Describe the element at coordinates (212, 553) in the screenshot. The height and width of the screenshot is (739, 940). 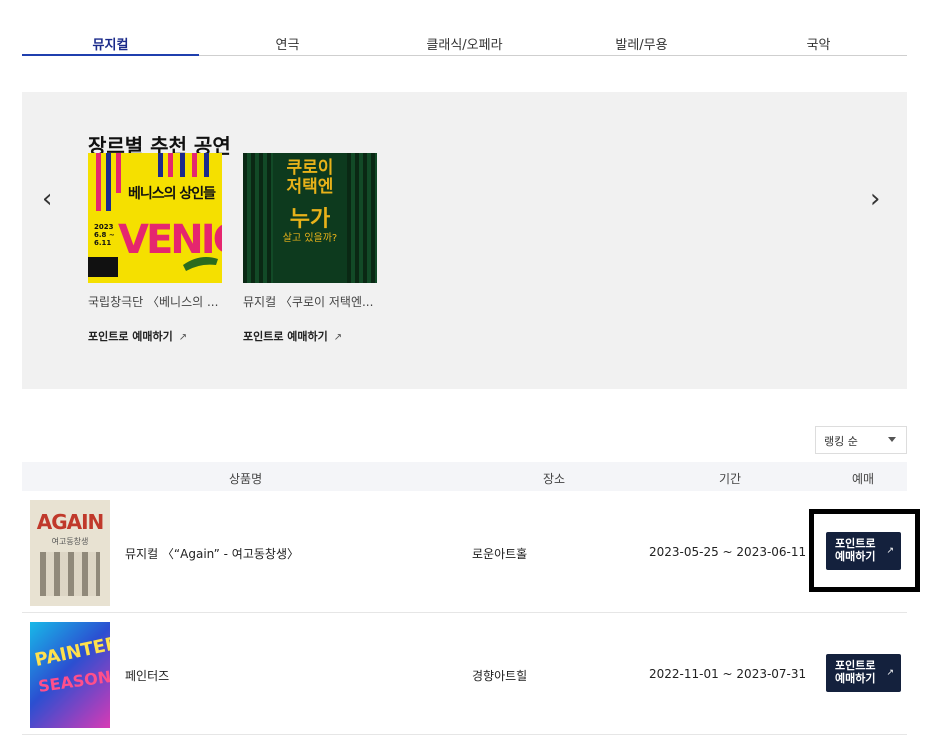
I see `product-title: 뮤지컬 〈“Again” - 여고동창생〉` at that location.